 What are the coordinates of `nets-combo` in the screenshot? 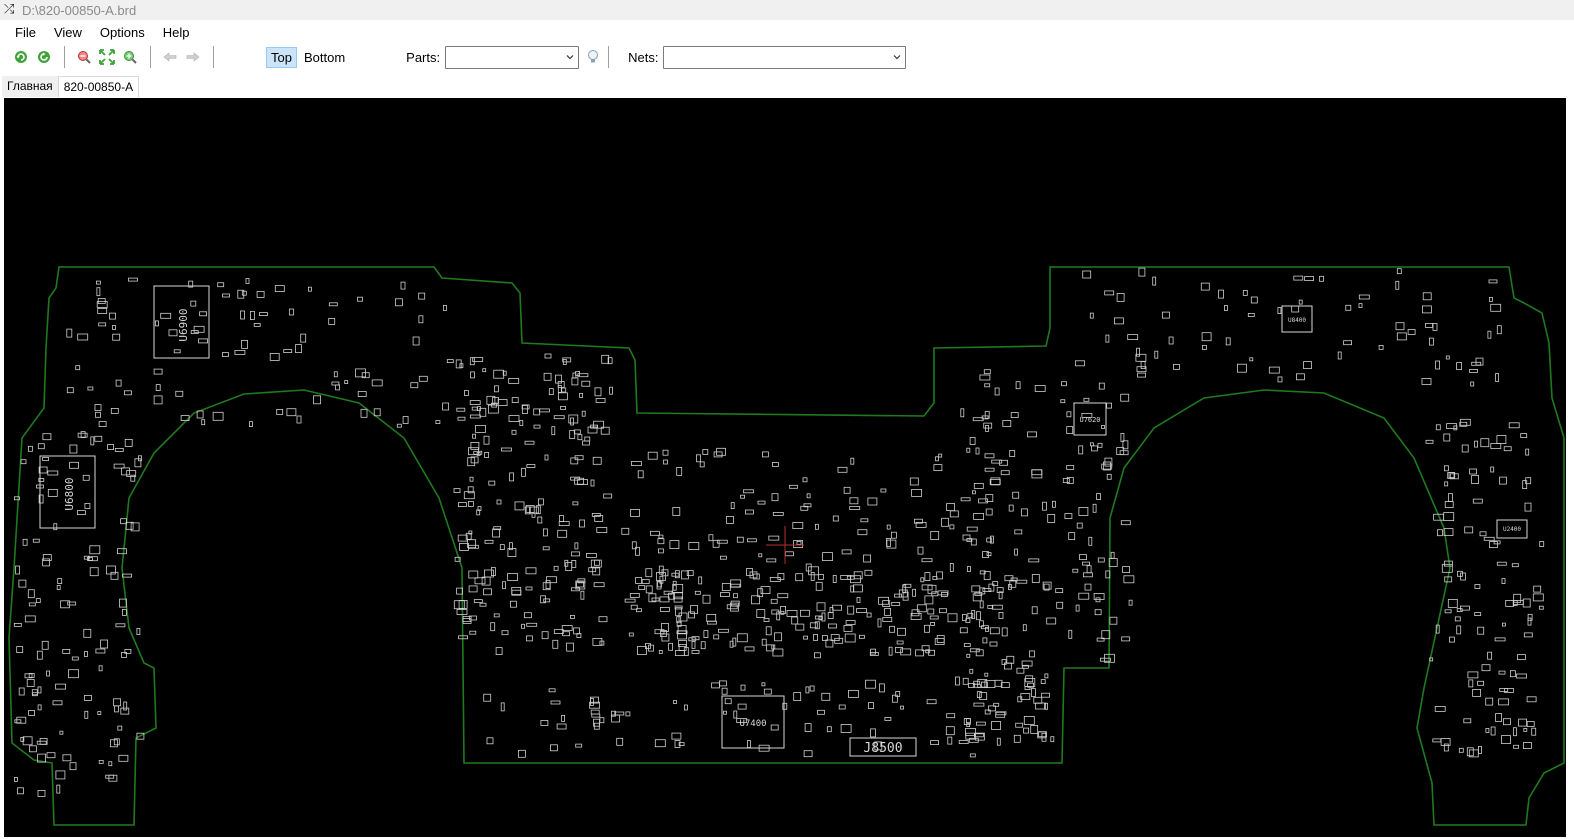 It's located at (785, 57).